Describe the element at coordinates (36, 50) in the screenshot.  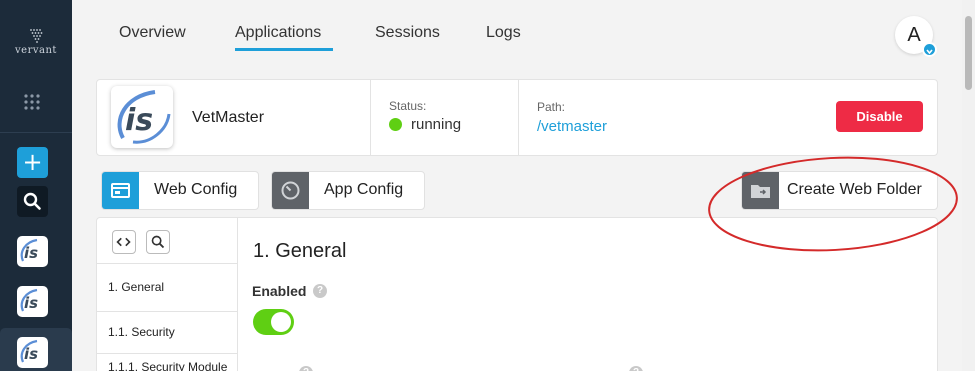
I see `brand-name: vervant` at that location.